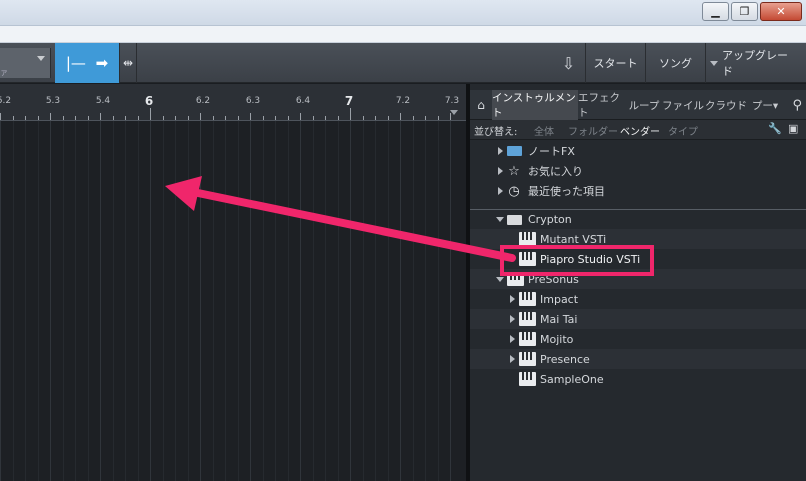 The height and width of the screenshot is (481, 806). Describe the element at coordinates (128, 63) in the screenshot. I see `splitter-icon: ⇹` at that location.